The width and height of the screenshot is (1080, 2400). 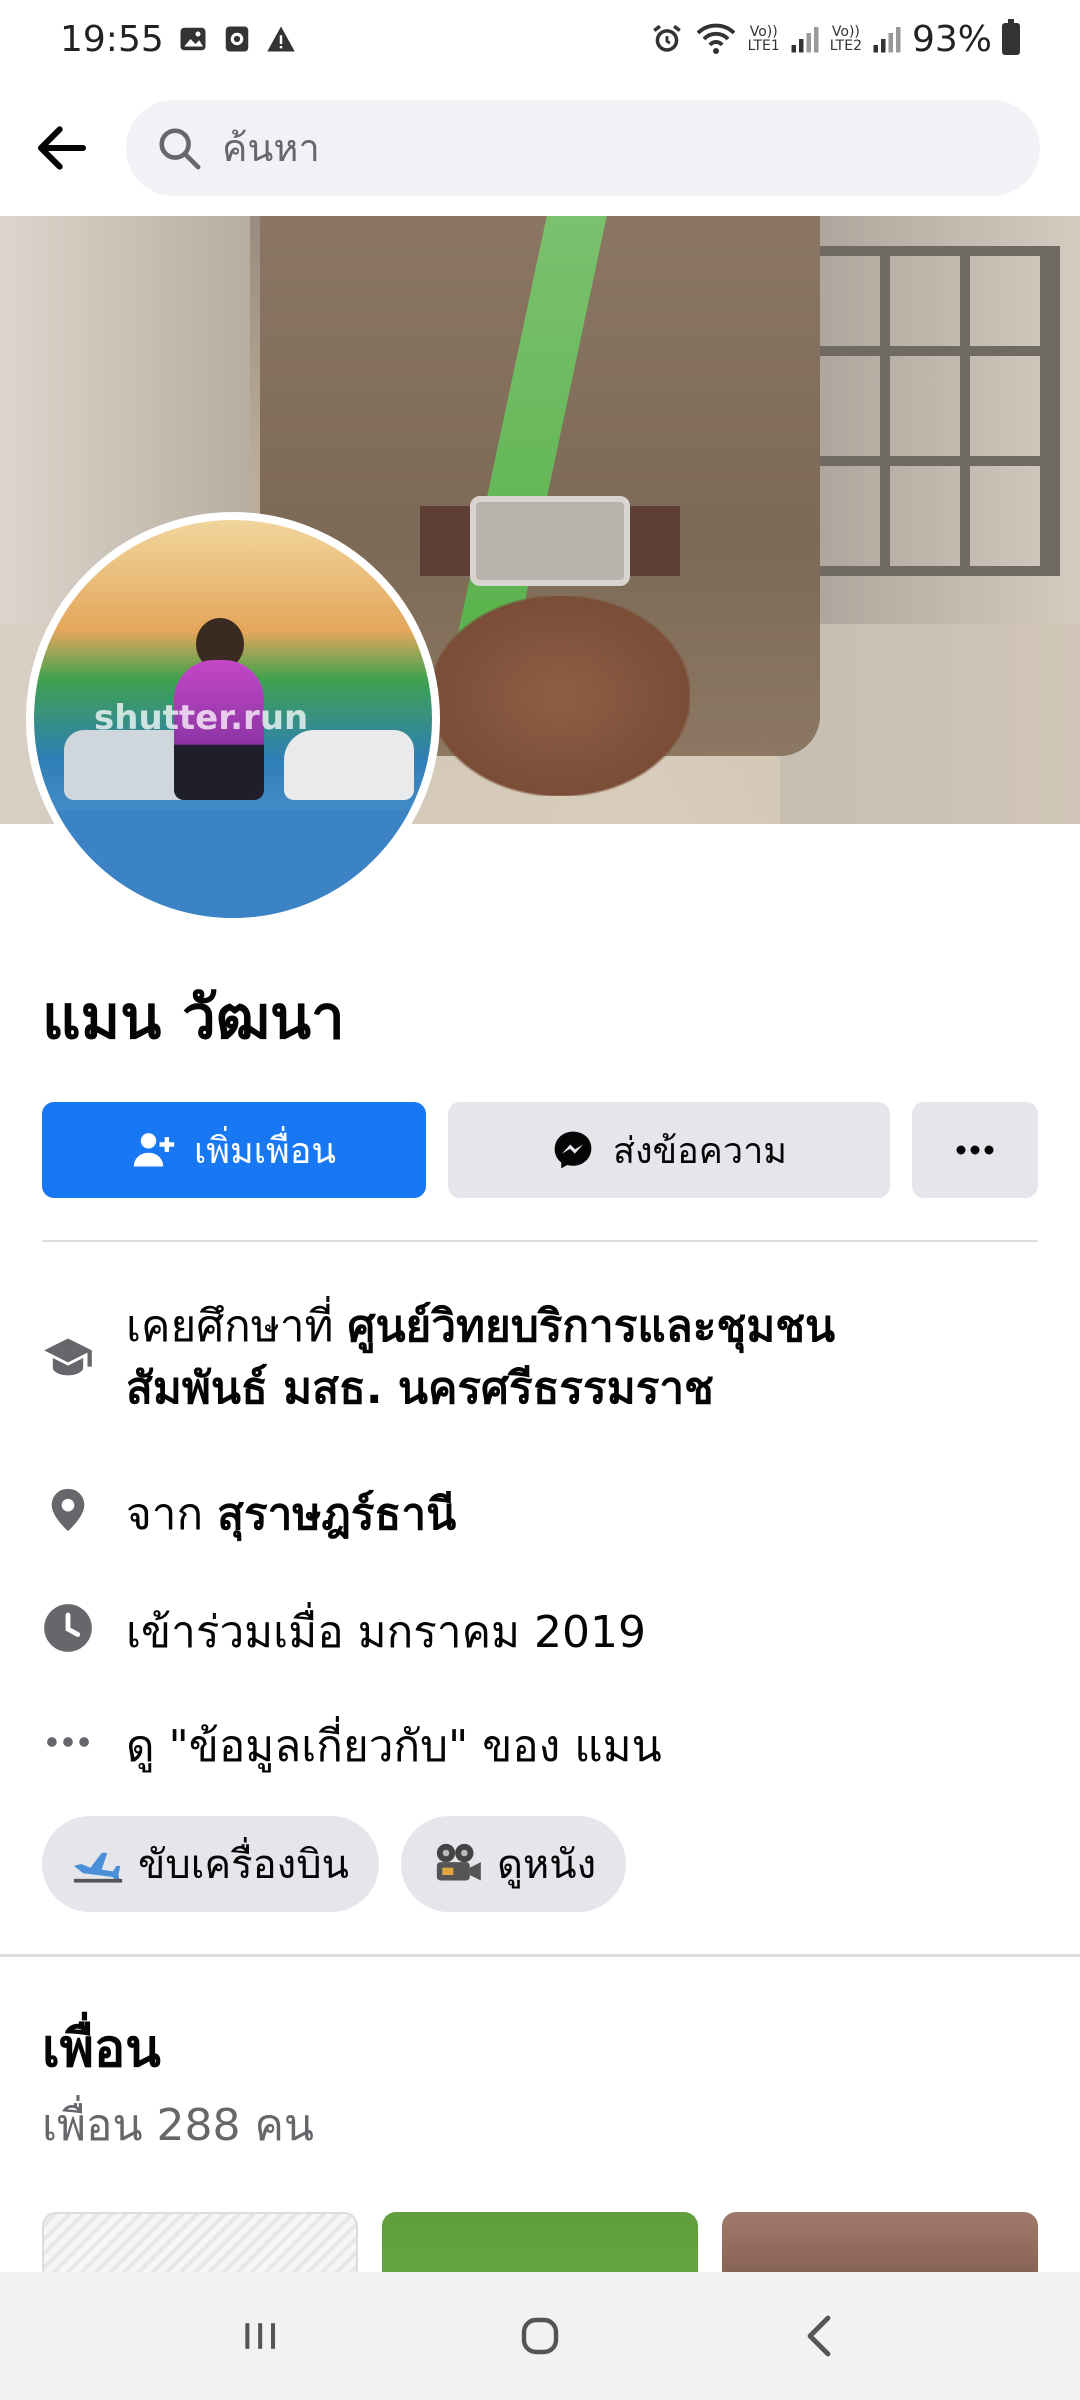 I want to click on nav-back-button, so click(x=820, y=2336).